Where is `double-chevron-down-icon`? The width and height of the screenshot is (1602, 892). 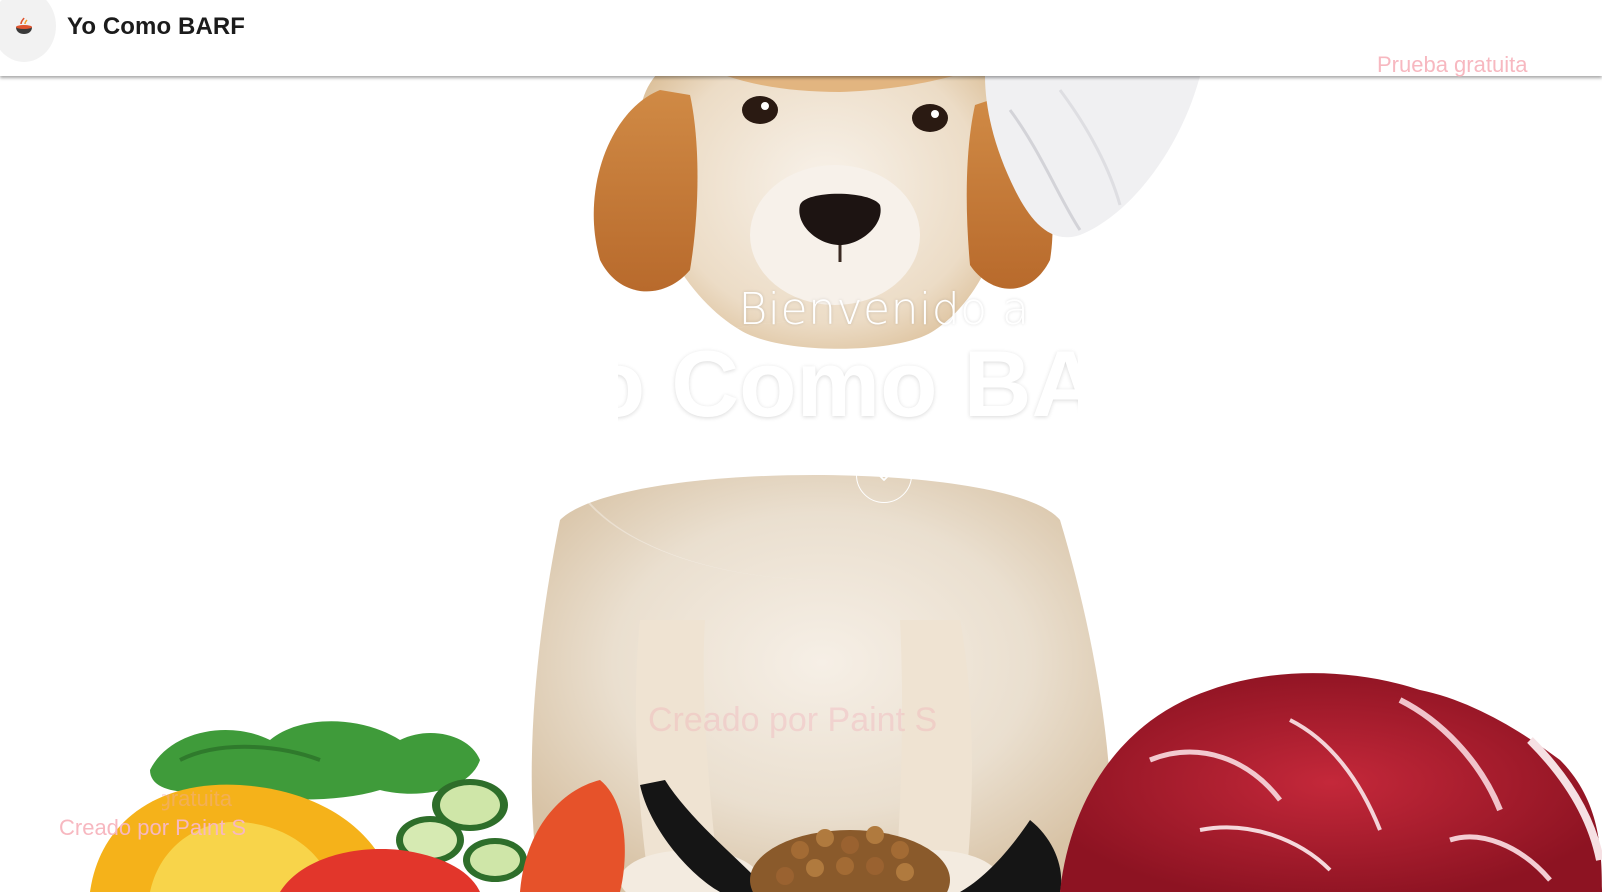 double-chevron-down-icon is located at coordinates (884, 475).